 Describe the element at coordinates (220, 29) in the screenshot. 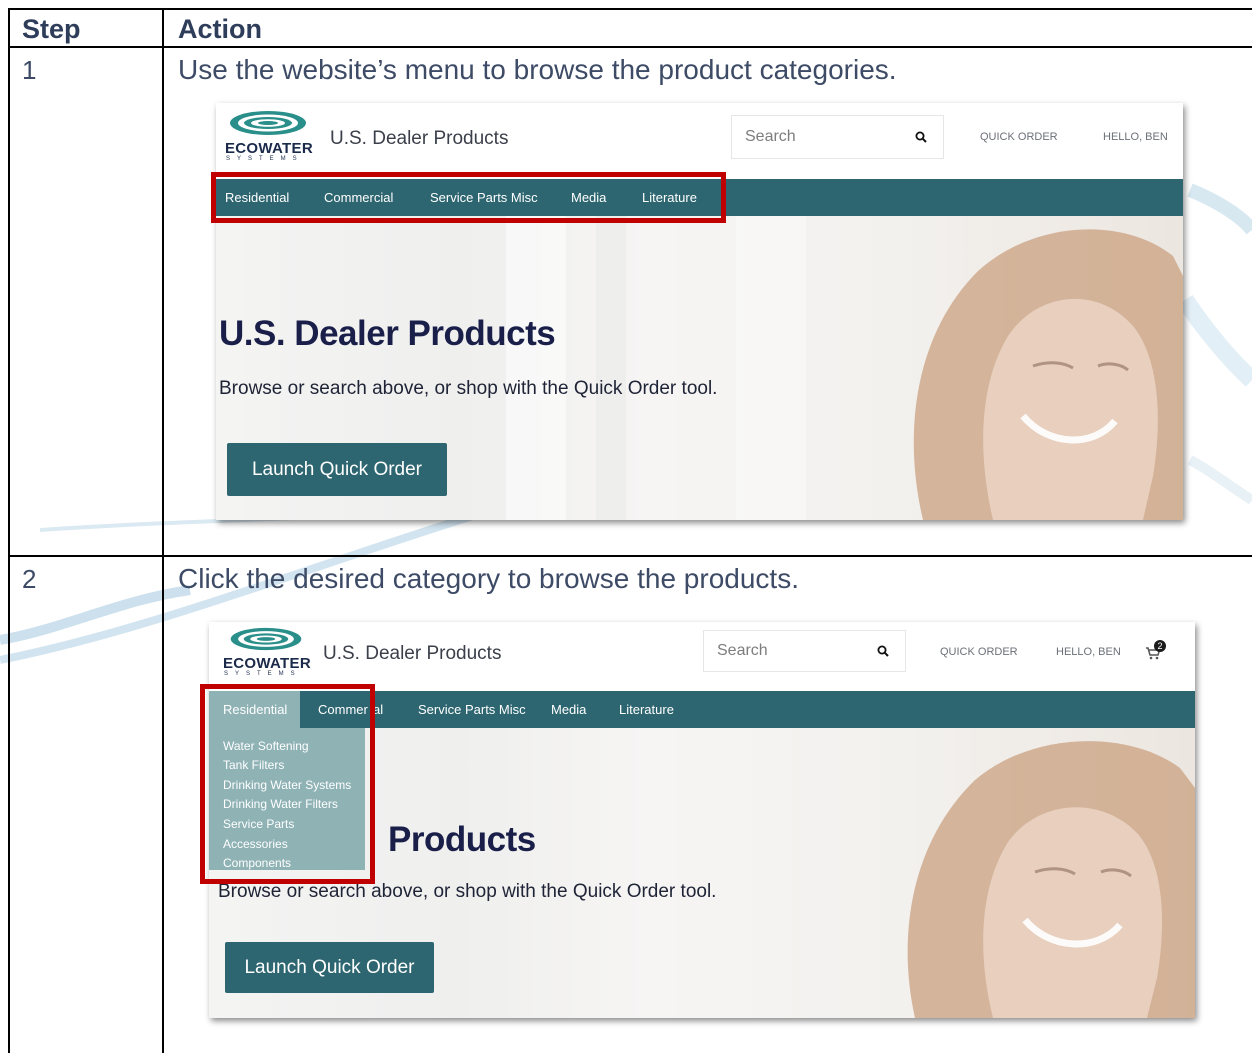

I see `header-action: Action` at that location.